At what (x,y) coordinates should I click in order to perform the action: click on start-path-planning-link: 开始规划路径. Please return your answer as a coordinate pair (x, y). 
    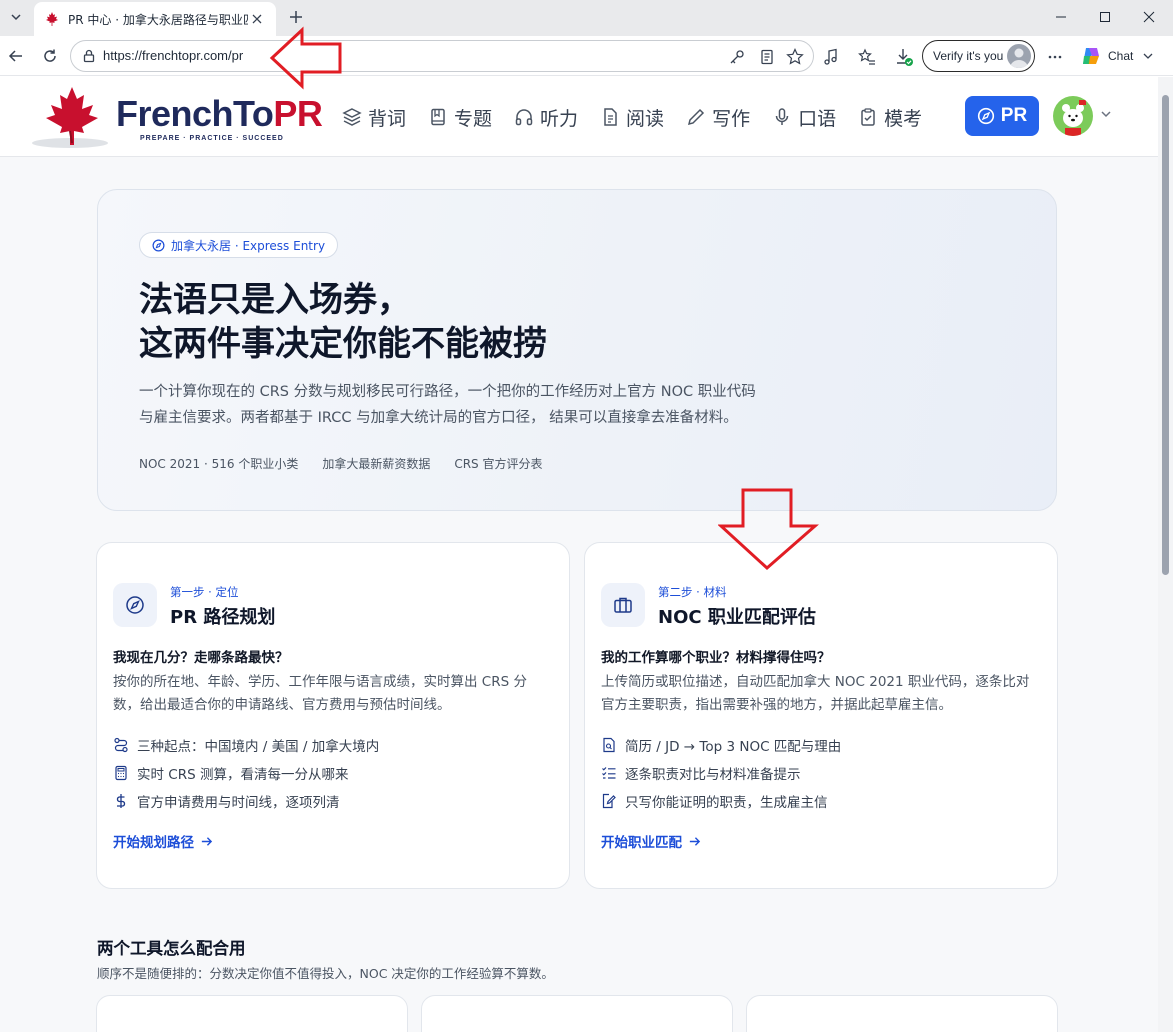
    Looking at the image, I should click on (163, 841).